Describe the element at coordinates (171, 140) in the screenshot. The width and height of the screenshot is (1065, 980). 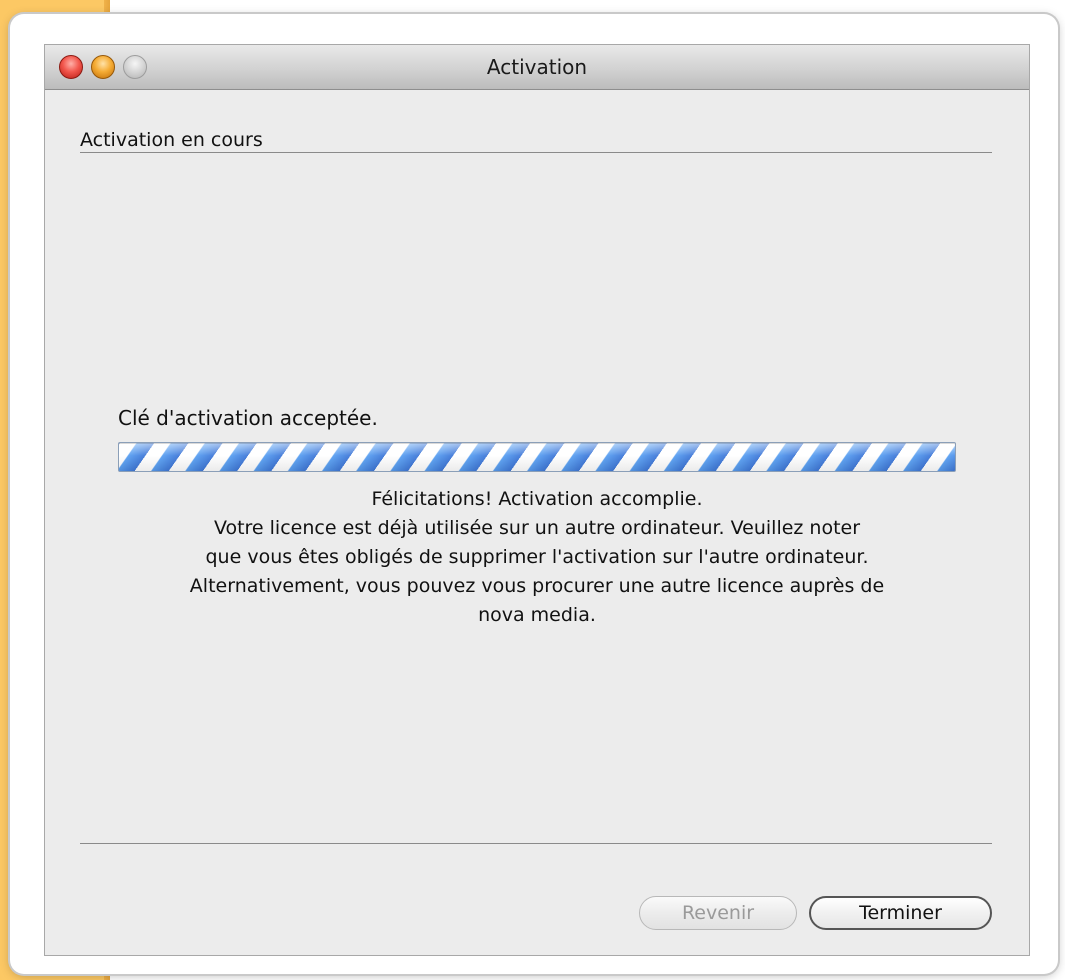
I see `section-heading: Activation en cours` at that location.